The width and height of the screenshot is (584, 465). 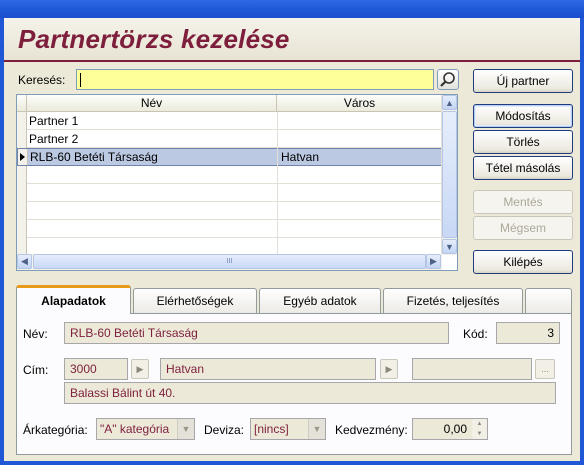 I want to click on column-header-city: Város, so click(x=359, y=103).